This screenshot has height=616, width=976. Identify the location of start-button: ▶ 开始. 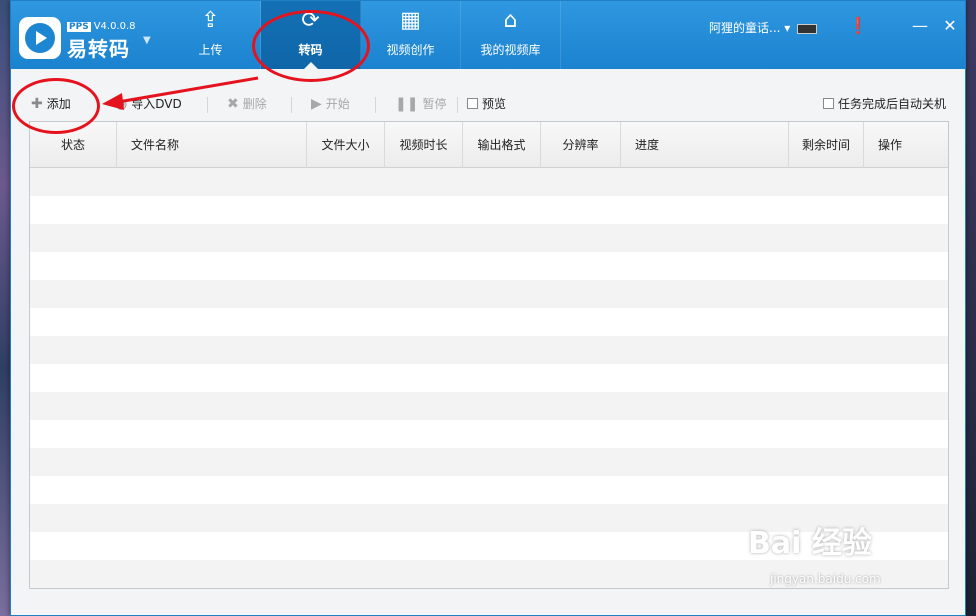
(330, 103).